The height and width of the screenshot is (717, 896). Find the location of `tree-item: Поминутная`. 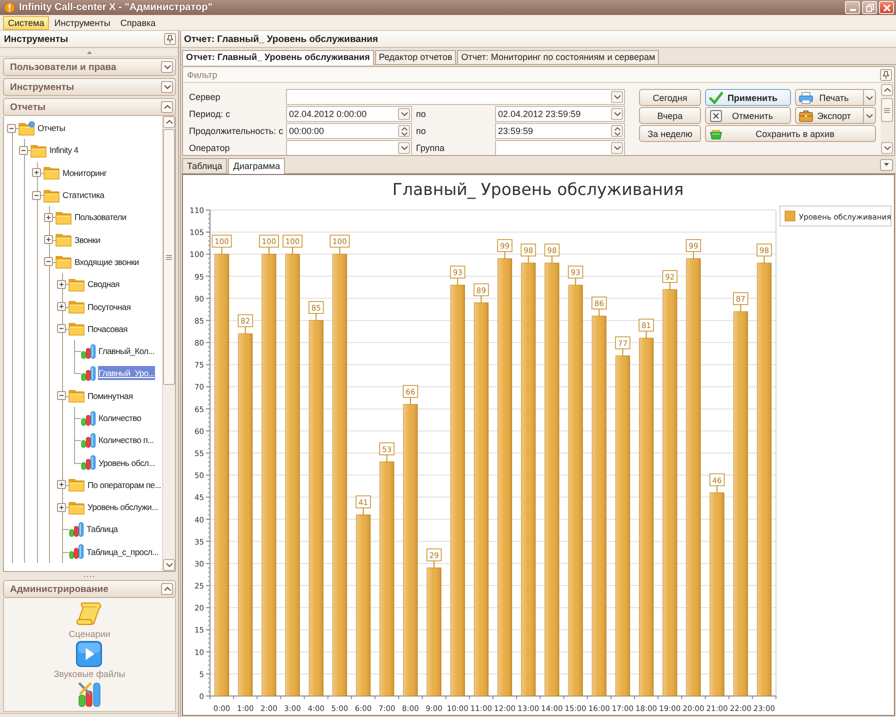

tree-item: Поминутная is located at coordinates (110, 395).